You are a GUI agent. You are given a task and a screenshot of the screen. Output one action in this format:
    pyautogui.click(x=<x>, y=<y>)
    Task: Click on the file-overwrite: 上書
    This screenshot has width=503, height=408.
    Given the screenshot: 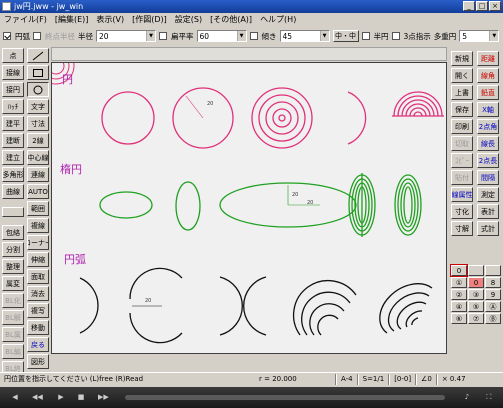 What is the action you would take?
    pyautogui.click(x=462, y=92)
    